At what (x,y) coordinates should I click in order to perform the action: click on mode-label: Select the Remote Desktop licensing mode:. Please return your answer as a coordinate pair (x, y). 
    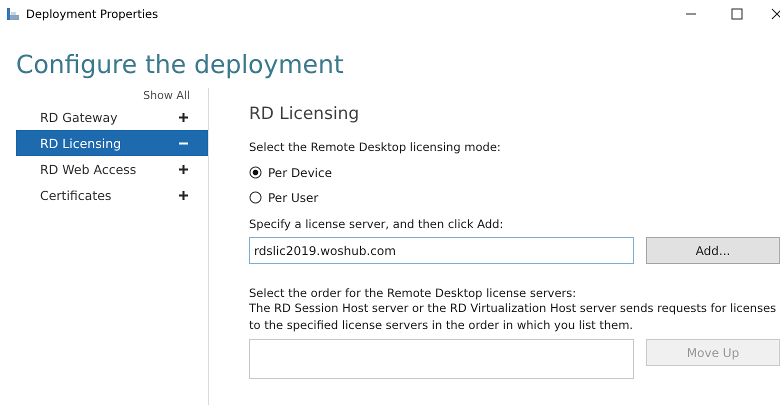
    Looking at the image, I should click on (375, 147).